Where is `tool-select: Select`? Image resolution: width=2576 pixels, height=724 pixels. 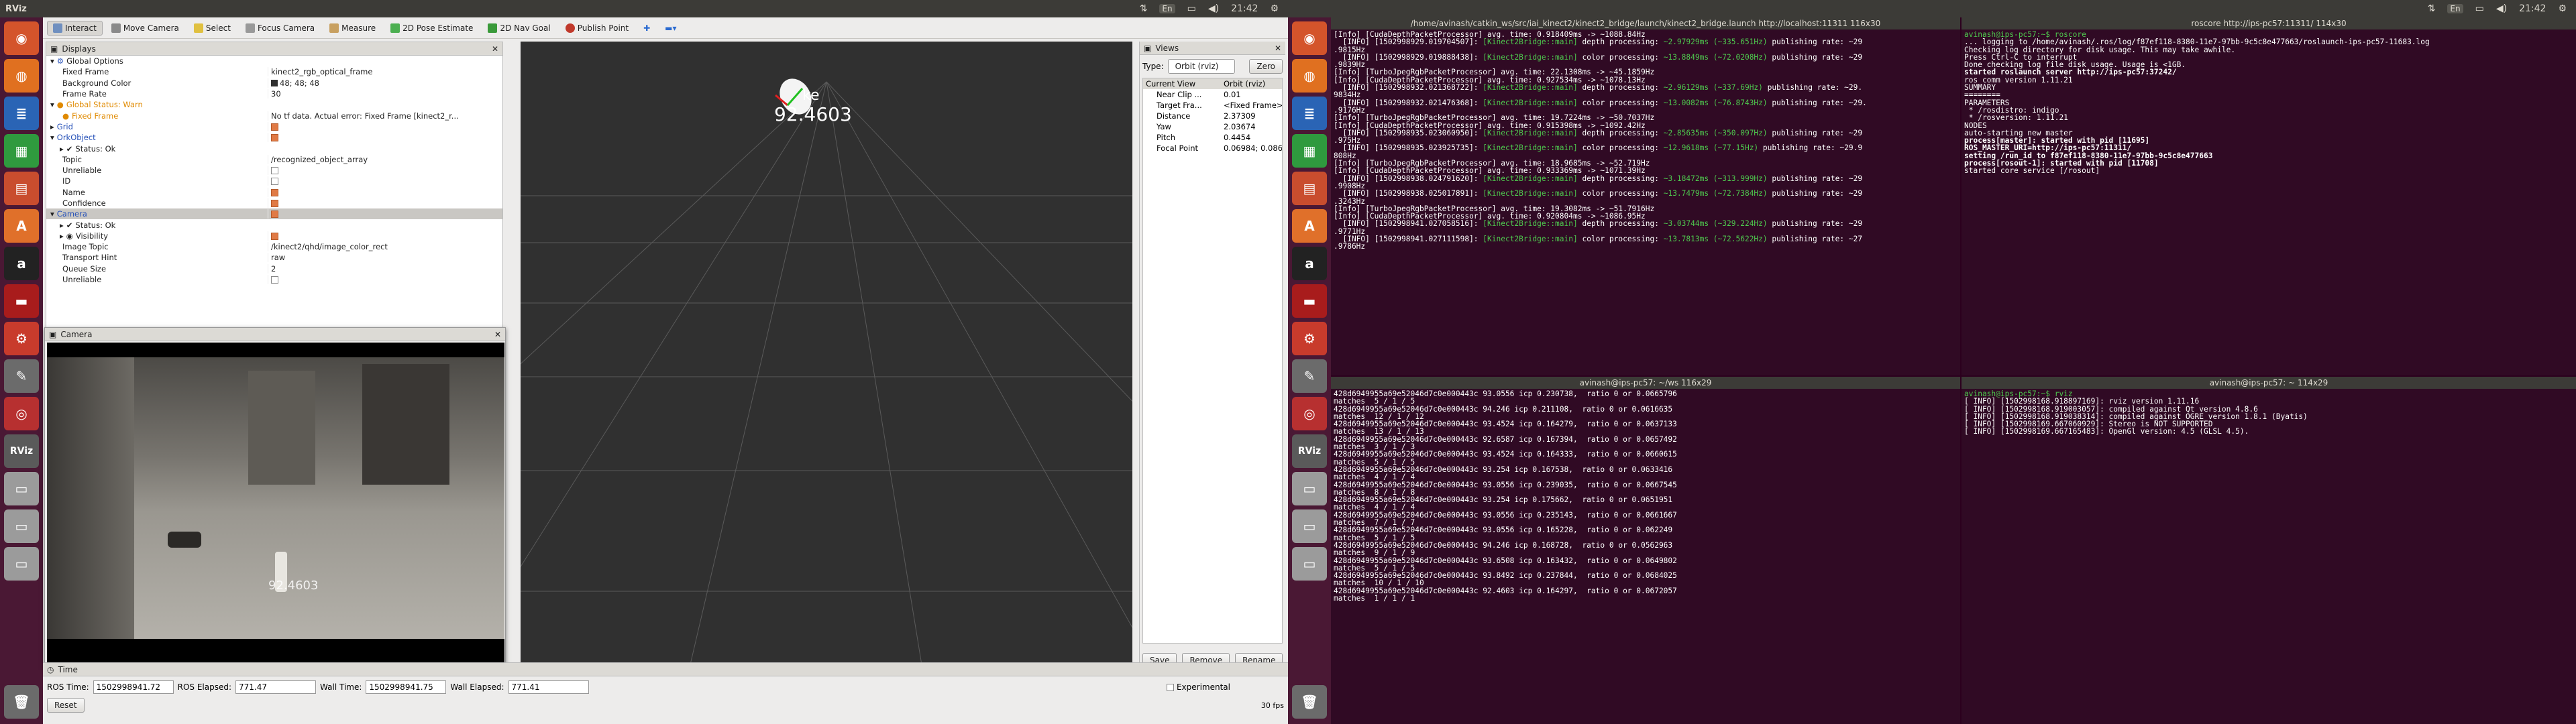
tool-select: Select is located at coordinates (212, 28).